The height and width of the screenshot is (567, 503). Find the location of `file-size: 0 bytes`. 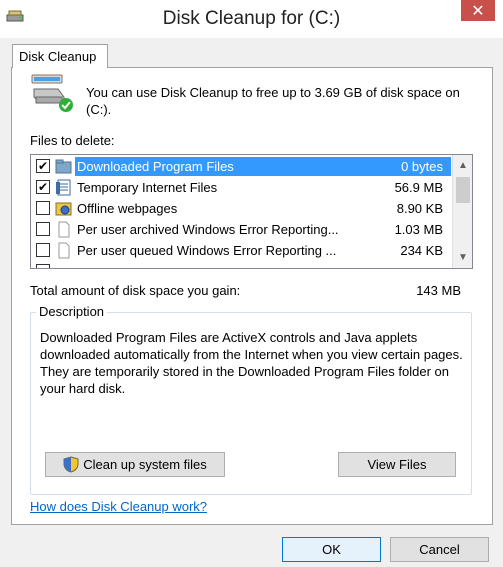

file-size: 0 bytes is located at coordinates (422, 166).